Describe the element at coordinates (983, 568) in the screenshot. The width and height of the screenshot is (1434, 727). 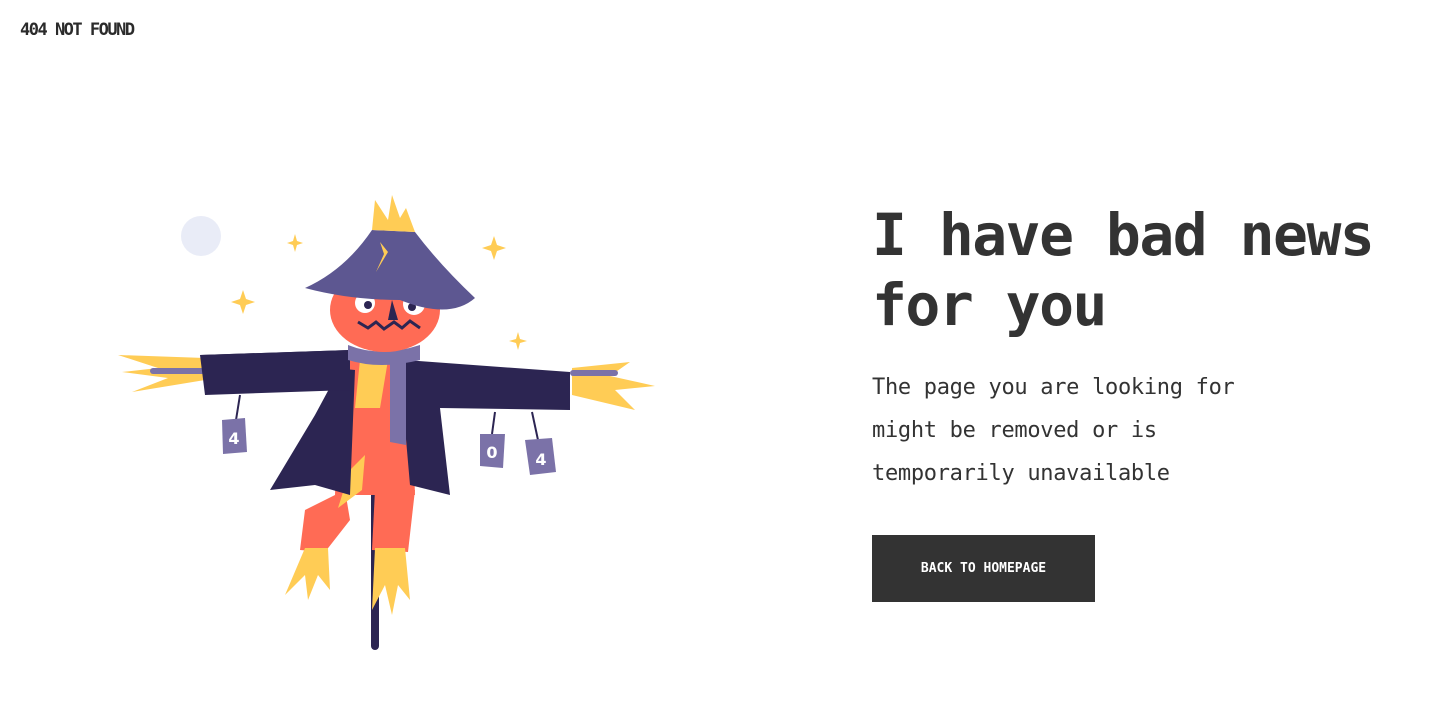
I see `back-to-homepage-button: BACK TO HOMEPAGE` at that location.